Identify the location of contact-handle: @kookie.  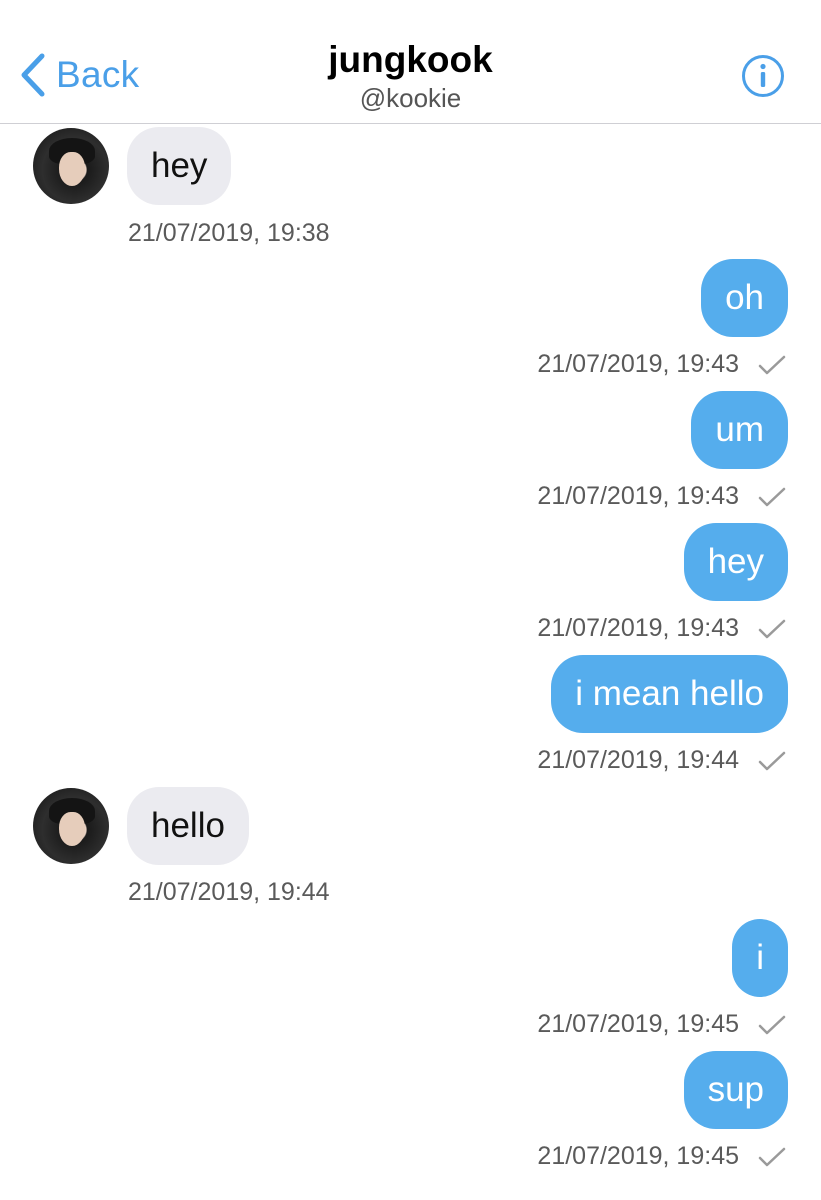
(410, 98).